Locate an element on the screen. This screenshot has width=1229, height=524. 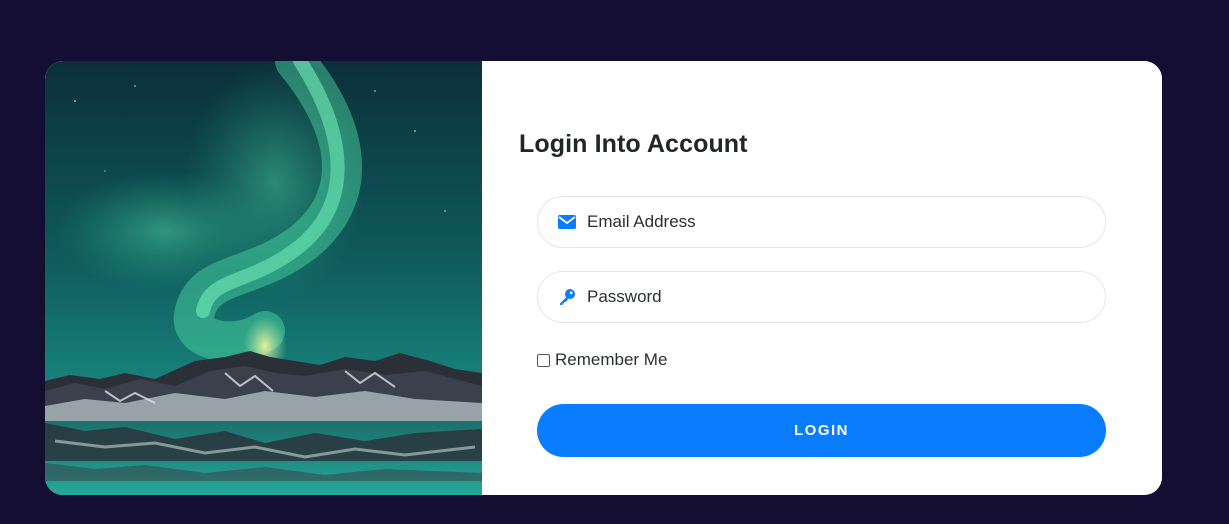
remember-me: Remember Me is located at coordinates (602, 360).